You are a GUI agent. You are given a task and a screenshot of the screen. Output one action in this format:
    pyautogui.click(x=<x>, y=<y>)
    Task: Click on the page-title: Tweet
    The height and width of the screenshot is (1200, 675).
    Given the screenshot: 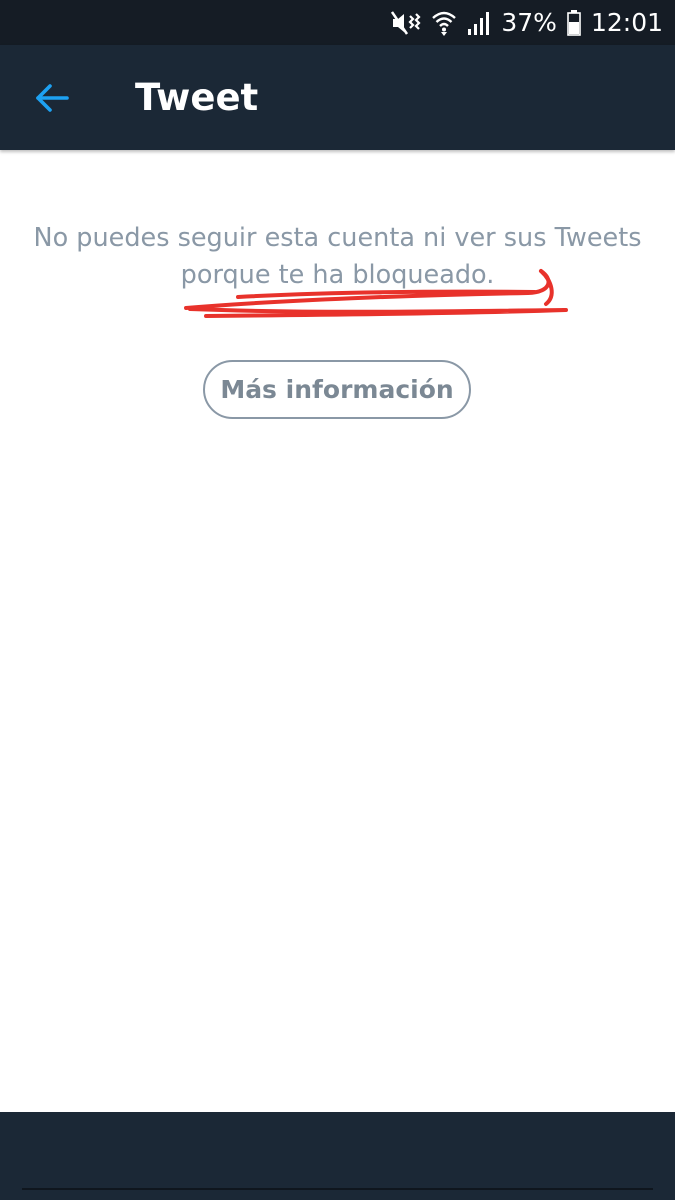 What is the action you would take?
    pyautogui.click(x=197, y=97)
    